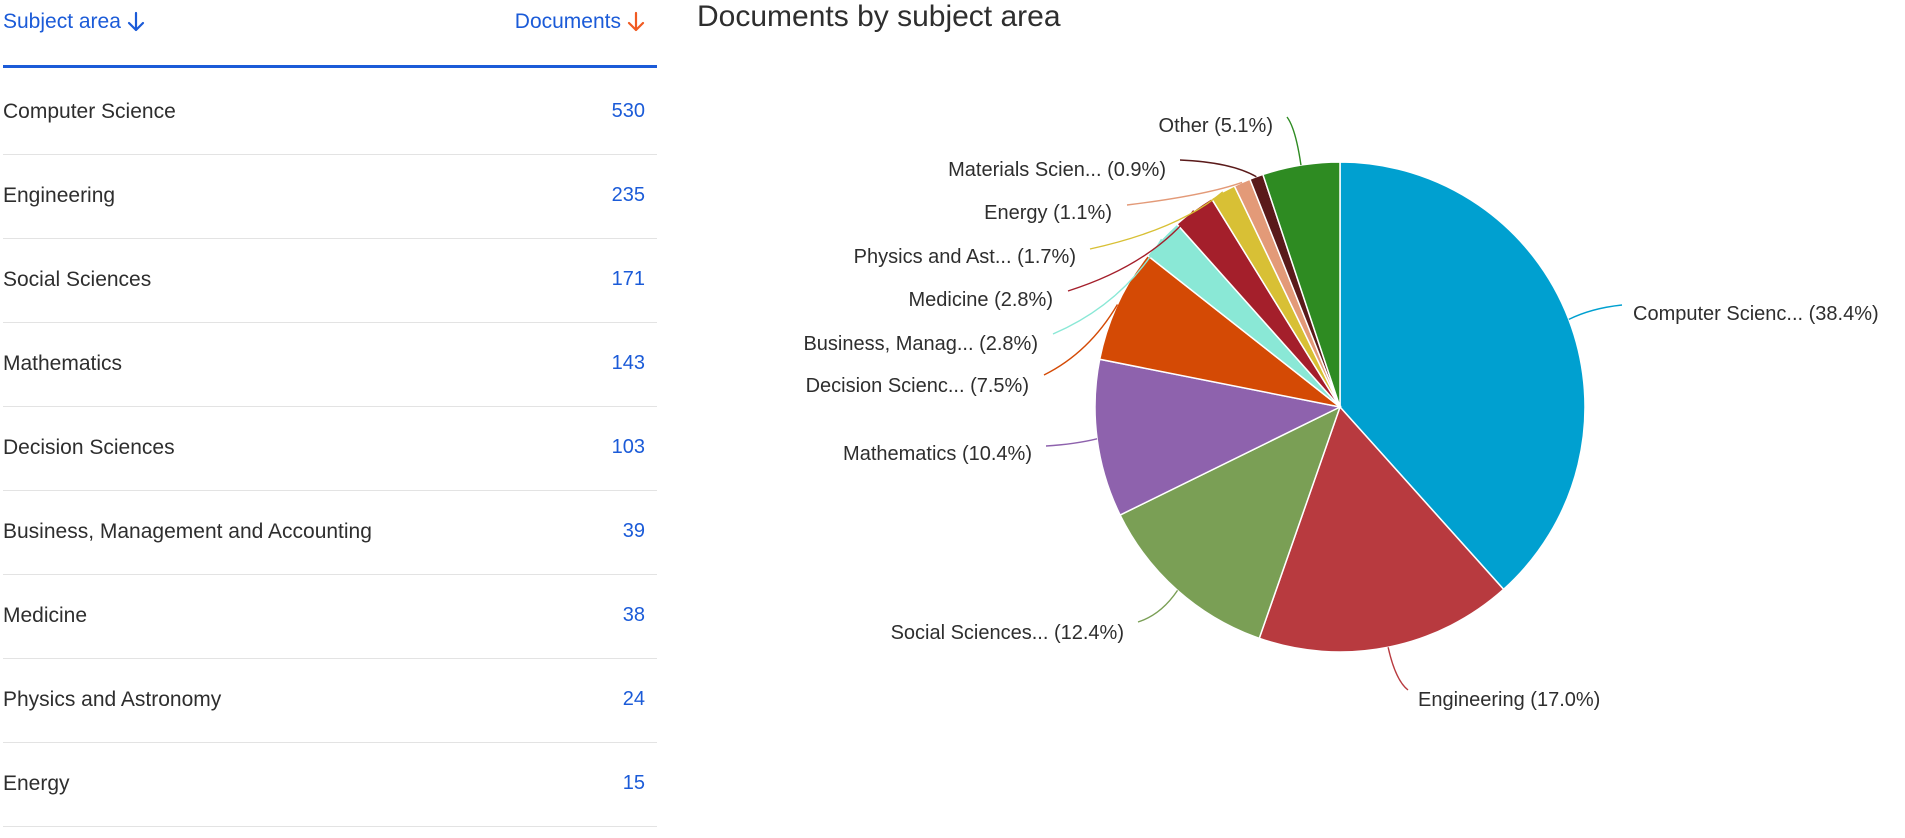  What do you see at coordinates (1048, 213) in the screenshot?
I see `pie-slice-label: Energy (1.1%)` at bounding box center [1048, 213].